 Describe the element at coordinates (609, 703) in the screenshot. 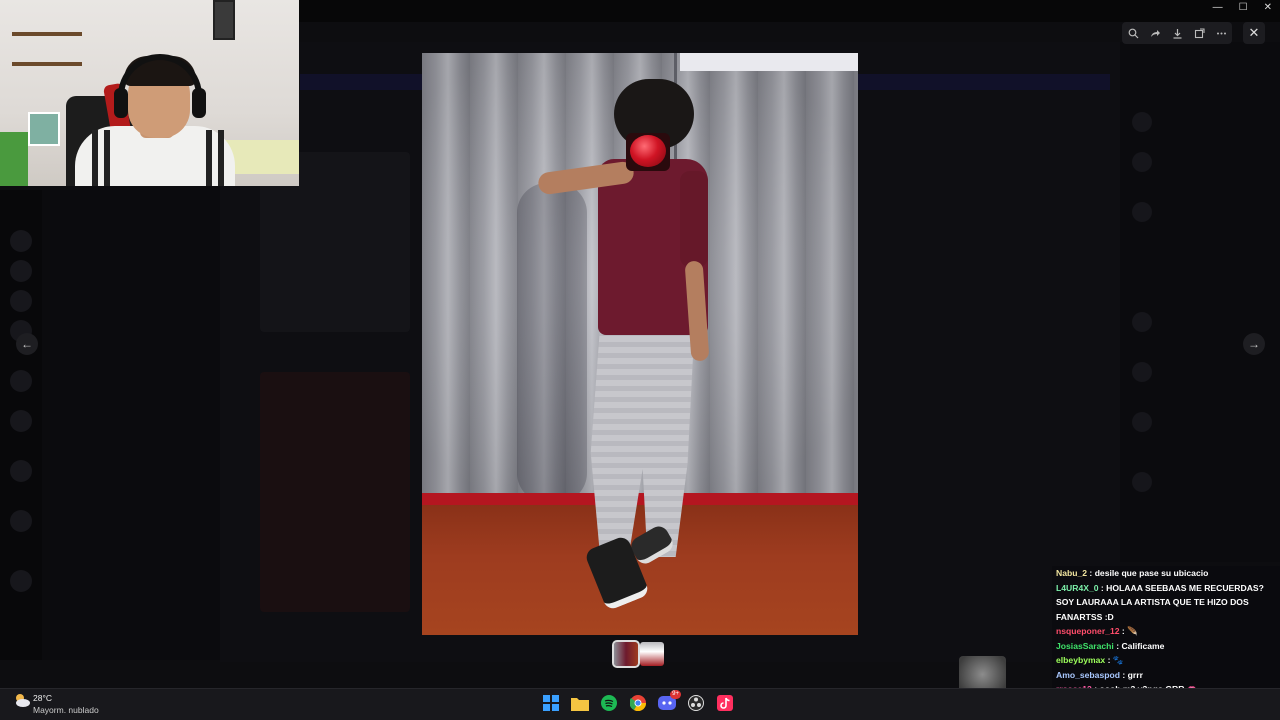

I see `spotify-icon` at that location.